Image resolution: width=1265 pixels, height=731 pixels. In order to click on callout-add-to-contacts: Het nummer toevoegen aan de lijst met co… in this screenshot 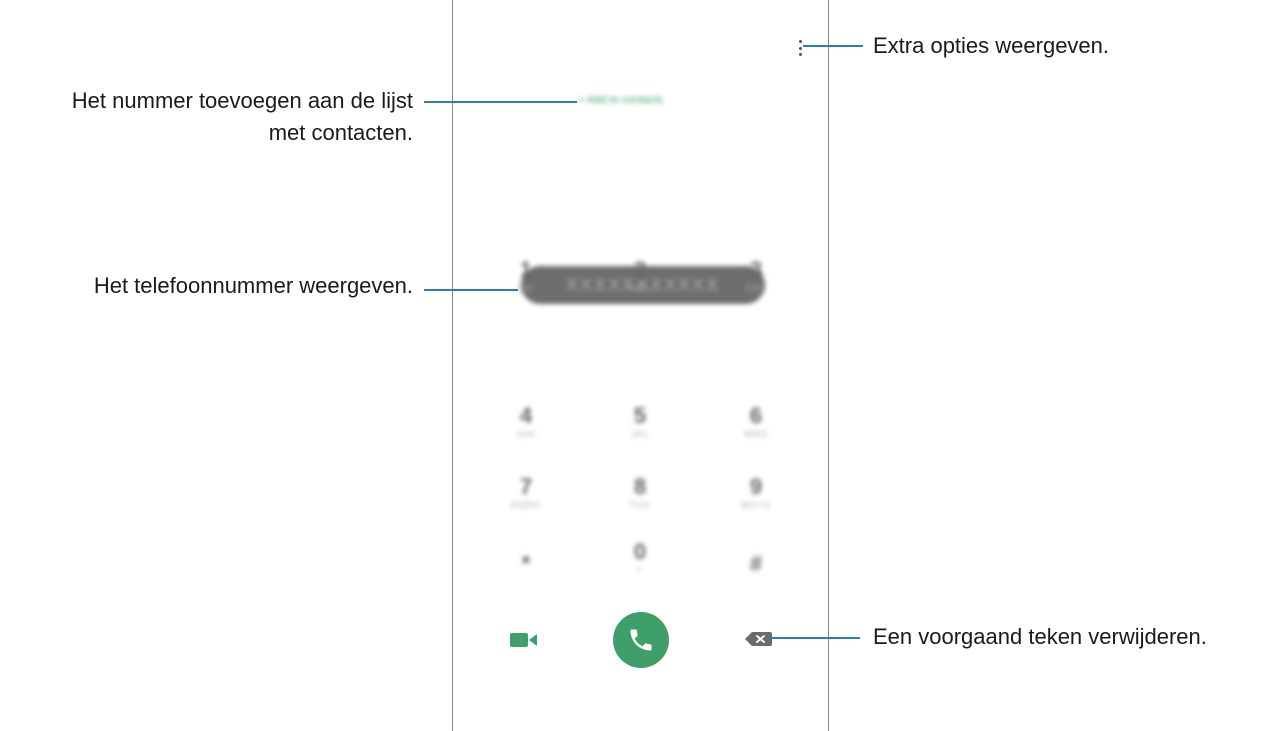, I will do `click(242, 117)`.